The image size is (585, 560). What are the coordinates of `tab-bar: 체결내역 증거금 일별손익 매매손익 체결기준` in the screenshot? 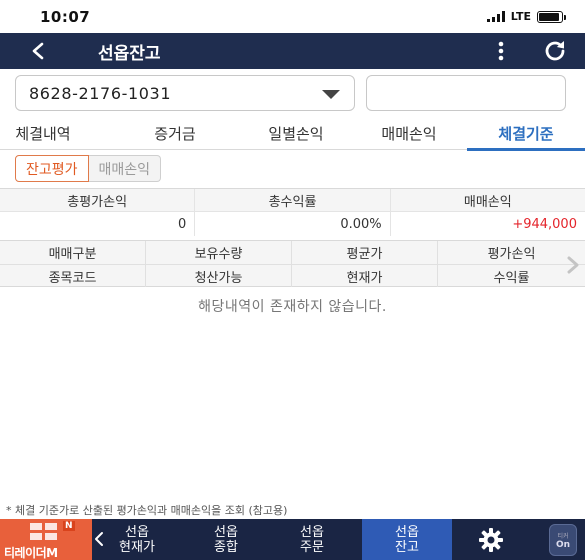 It's located at (292, 134).